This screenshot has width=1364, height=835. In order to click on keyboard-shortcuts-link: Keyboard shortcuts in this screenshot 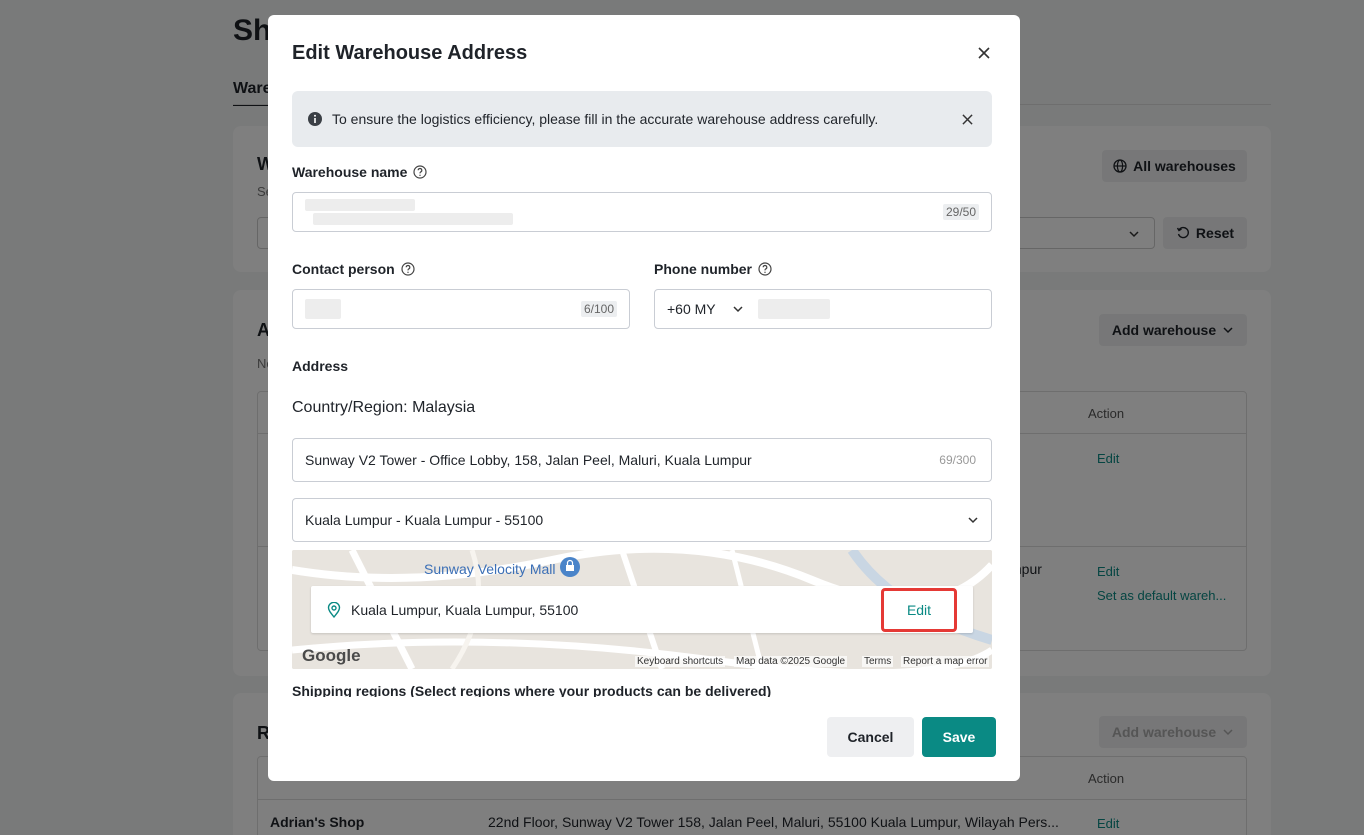, I will do `click(680, 661)`.